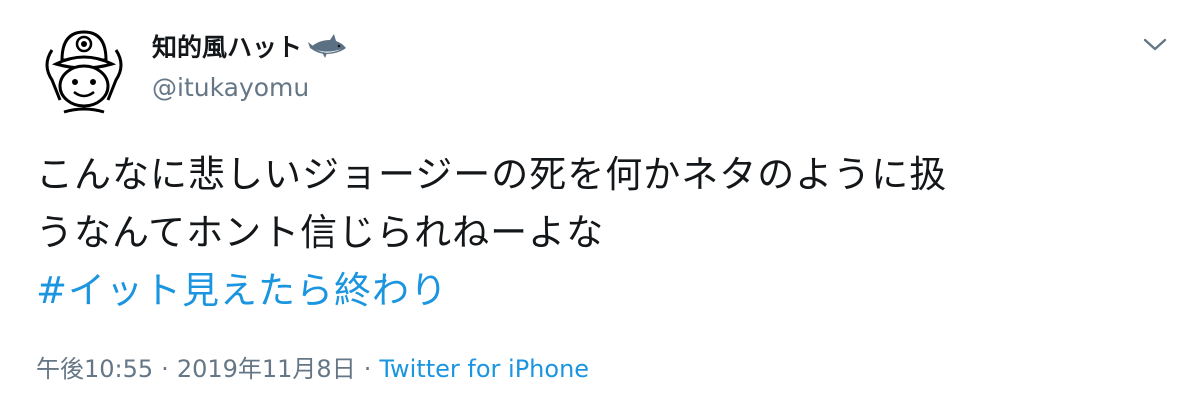 The image size is (1200, 403). Describe the element at coordinates (266, 369) in the screenshot. I see `tweet-date: 2019年11月8日` at that location.